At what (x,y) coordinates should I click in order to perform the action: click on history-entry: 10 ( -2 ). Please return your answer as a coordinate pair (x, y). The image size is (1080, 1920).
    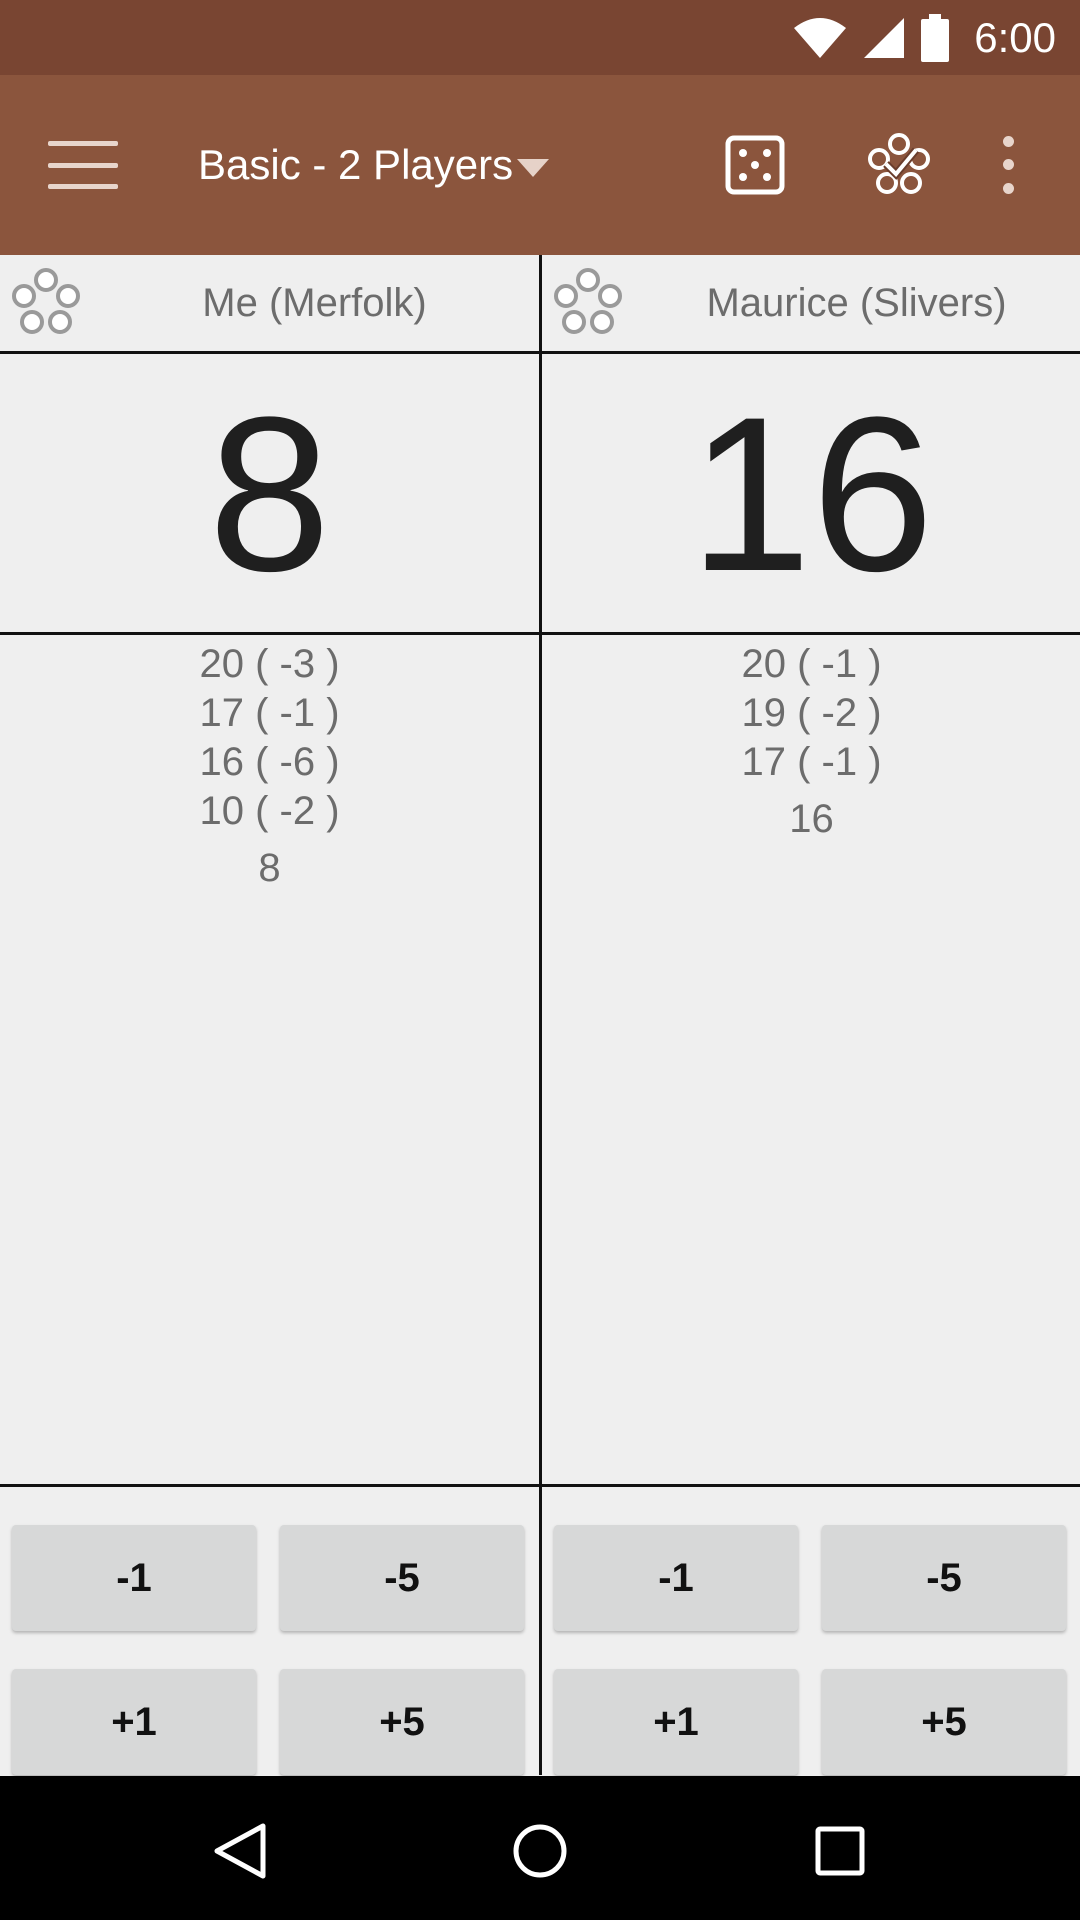
    Looking at the image, I should click on (269, 811).